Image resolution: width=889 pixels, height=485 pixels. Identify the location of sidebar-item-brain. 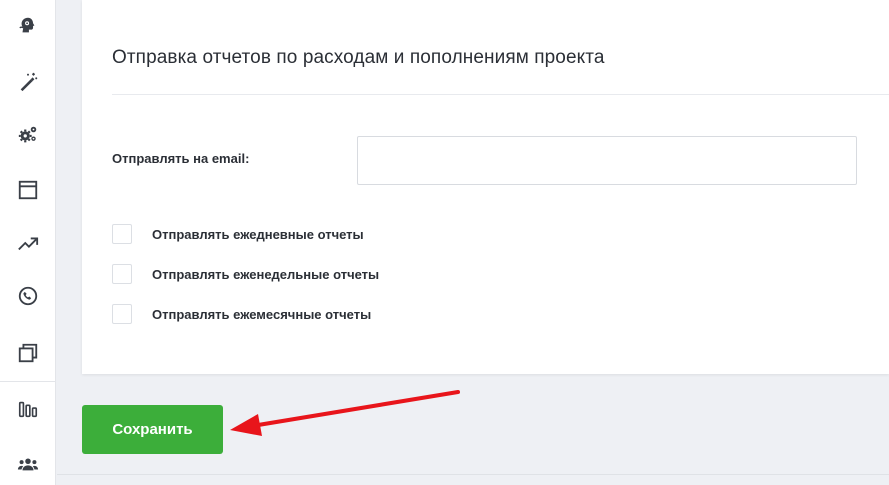
(28, 26).